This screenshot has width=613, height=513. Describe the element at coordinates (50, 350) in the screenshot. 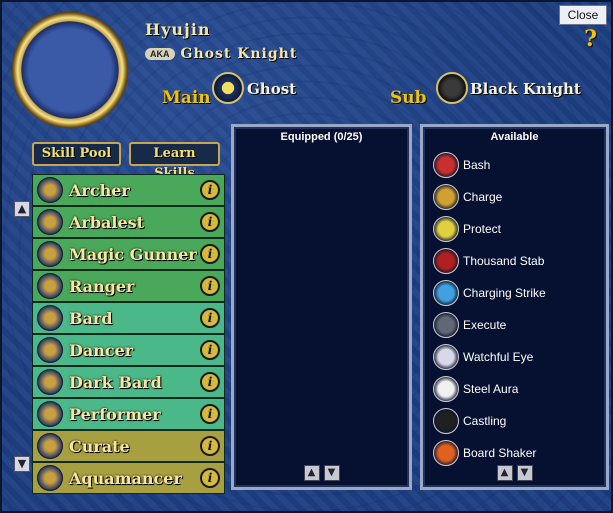

I see `dancer-icon` at that location.